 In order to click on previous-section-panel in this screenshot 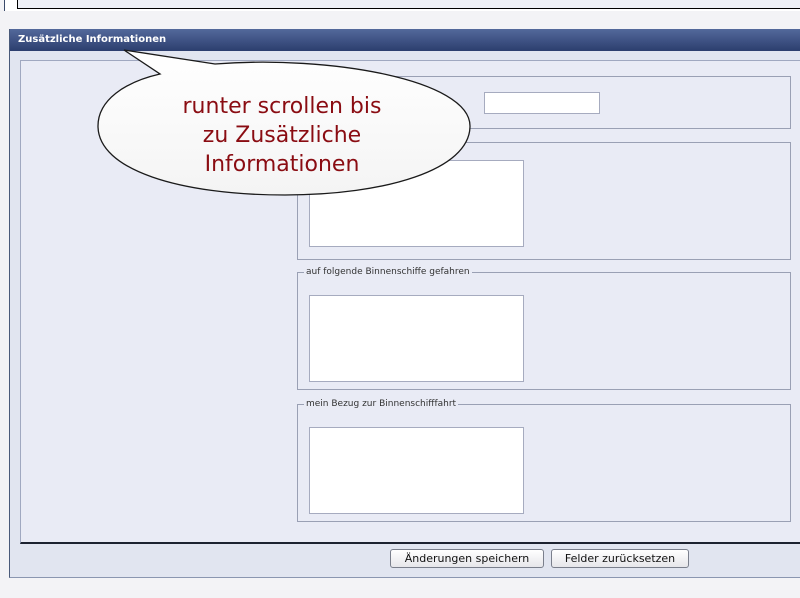, I will do `click(402, 5)`.